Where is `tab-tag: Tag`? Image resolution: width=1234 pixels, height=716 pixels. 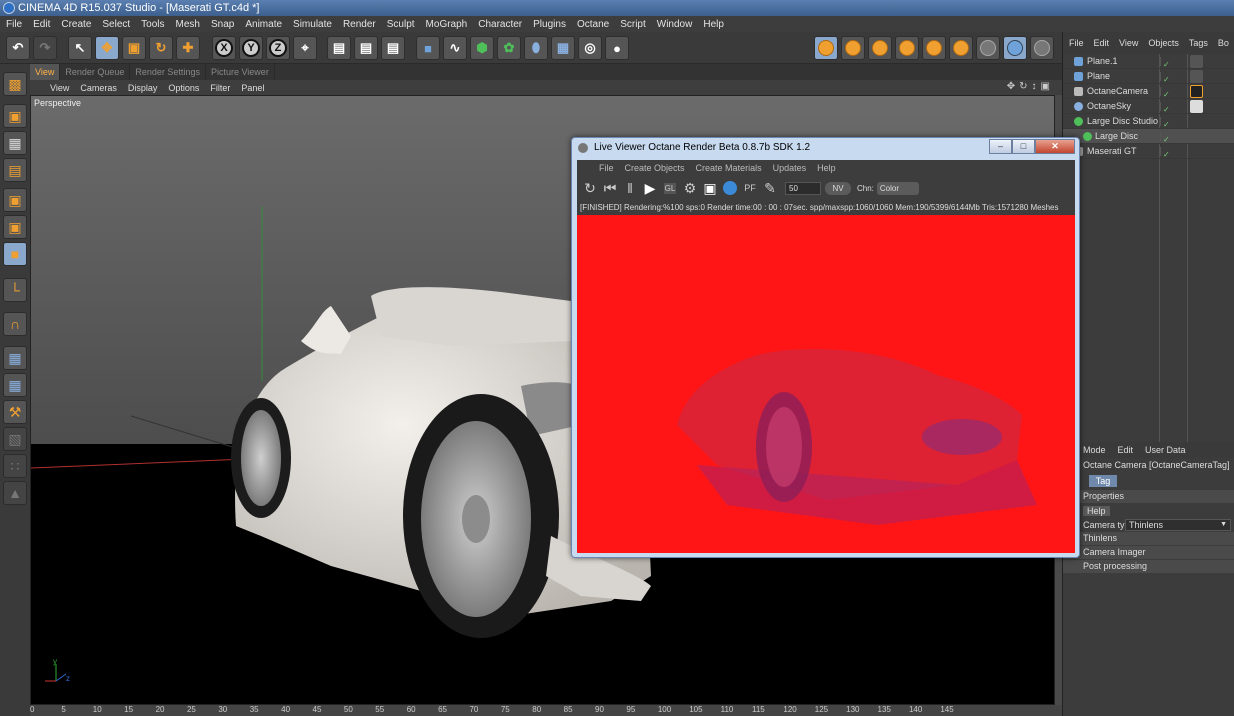
tab-tag: Tag is located at coordinates (1103, 481).